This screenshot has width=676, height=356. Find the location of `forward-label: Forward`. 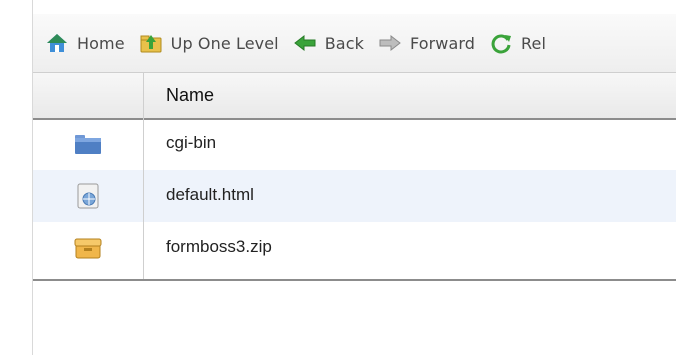

forward-label: Forward is located at coordinates (442, 43).